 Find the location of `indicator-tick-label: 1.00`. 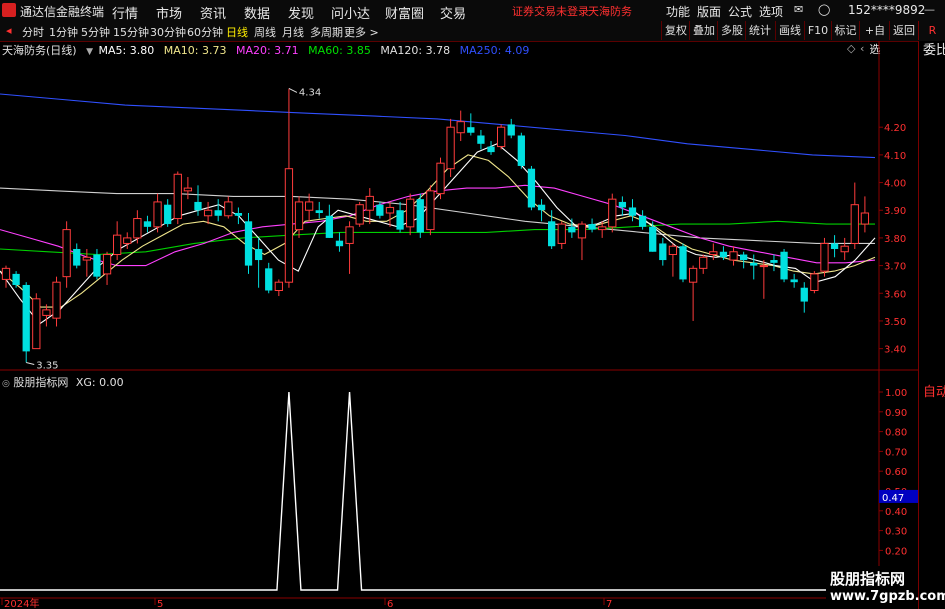

indicator-tick-label: 1.00 is located at coordinates (896, 393).